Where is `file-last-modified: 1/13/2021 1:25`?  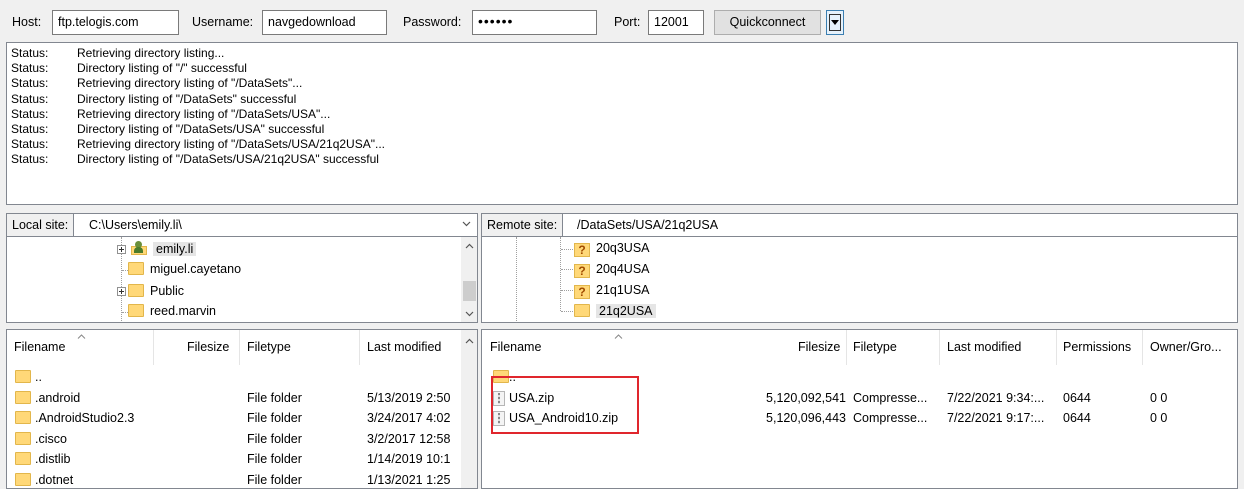
file-last-modified: 1/13/2021 1:25 is located at coordinates (409, 479).